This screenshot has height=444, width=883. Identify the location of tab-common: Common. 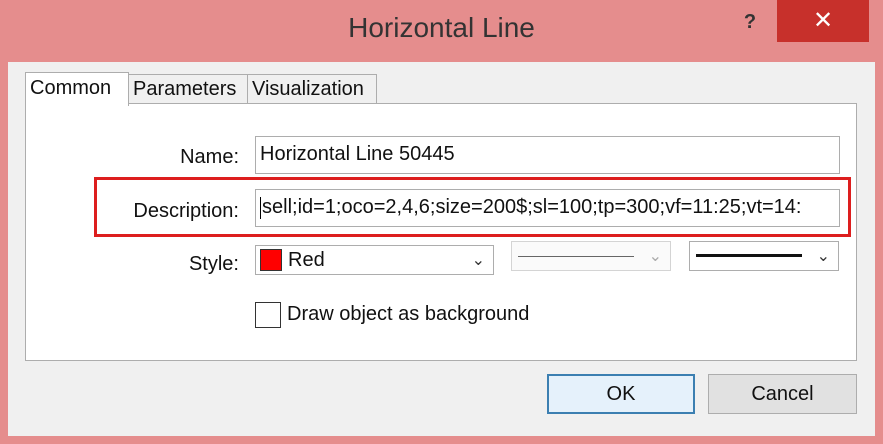
(77, 89).